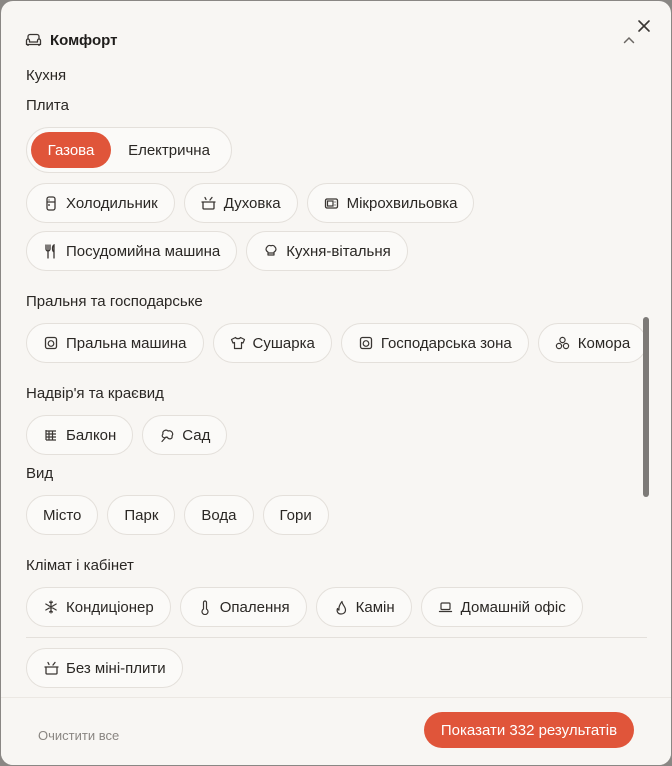 This screenshot has width=672, height=766. What do you see at coordinates (604, 343) in the screenshot?
I see `chip-label: Комора` at bounding box center [604, 343].